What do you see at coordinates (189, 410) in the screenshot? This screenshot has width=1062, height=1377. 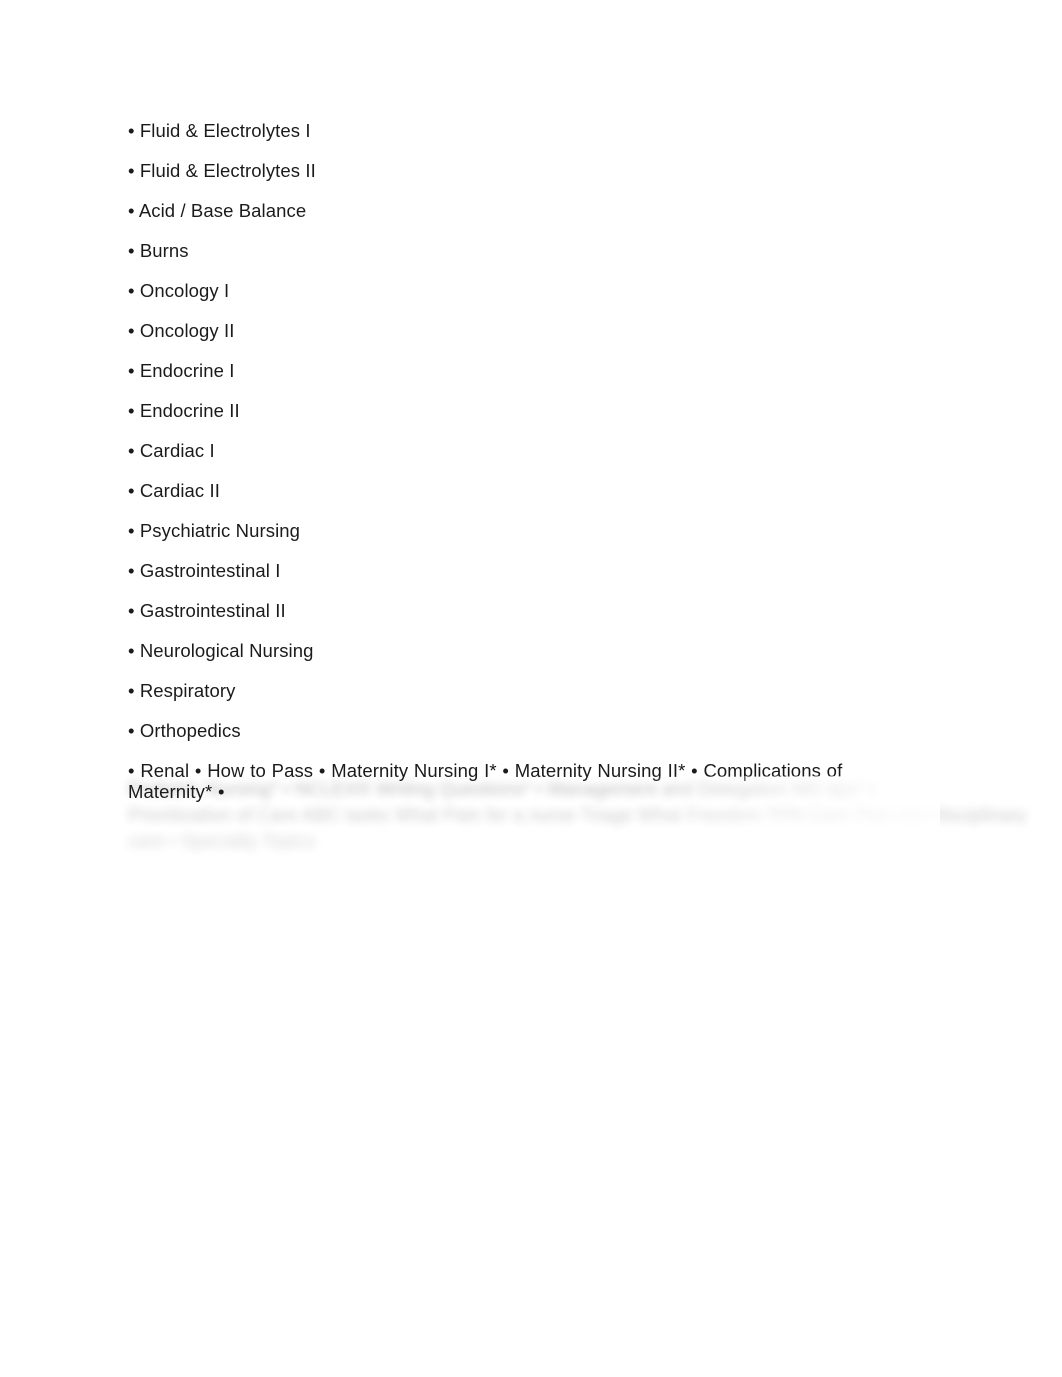 I see `list-item-label: Endocrine II` at bounding box center [189, 410].